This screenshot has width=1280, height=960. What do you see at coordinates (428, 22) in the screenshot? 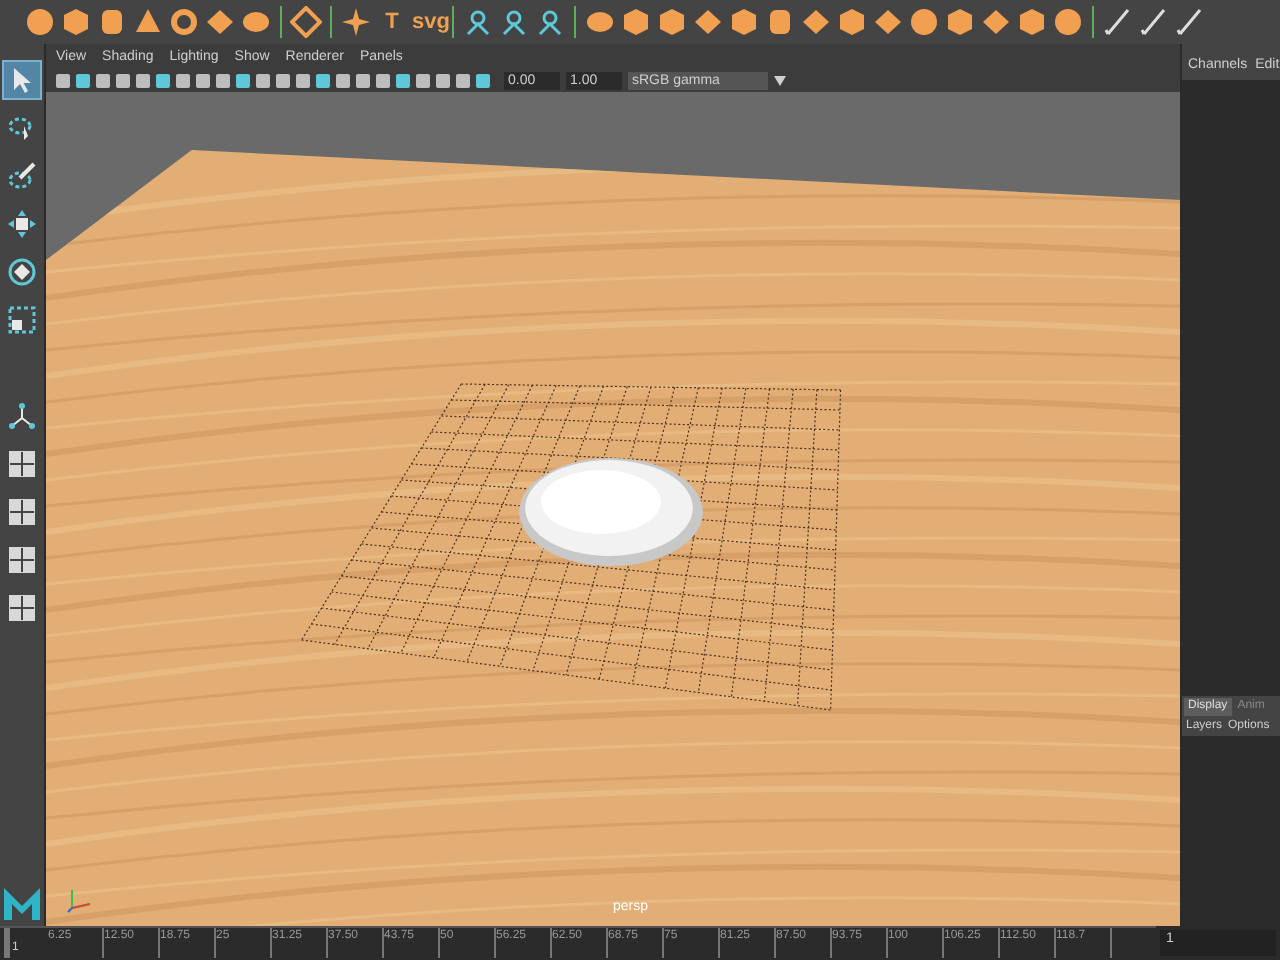
I see `shelf-text-tool: svg` at bounding box center [428, 22].